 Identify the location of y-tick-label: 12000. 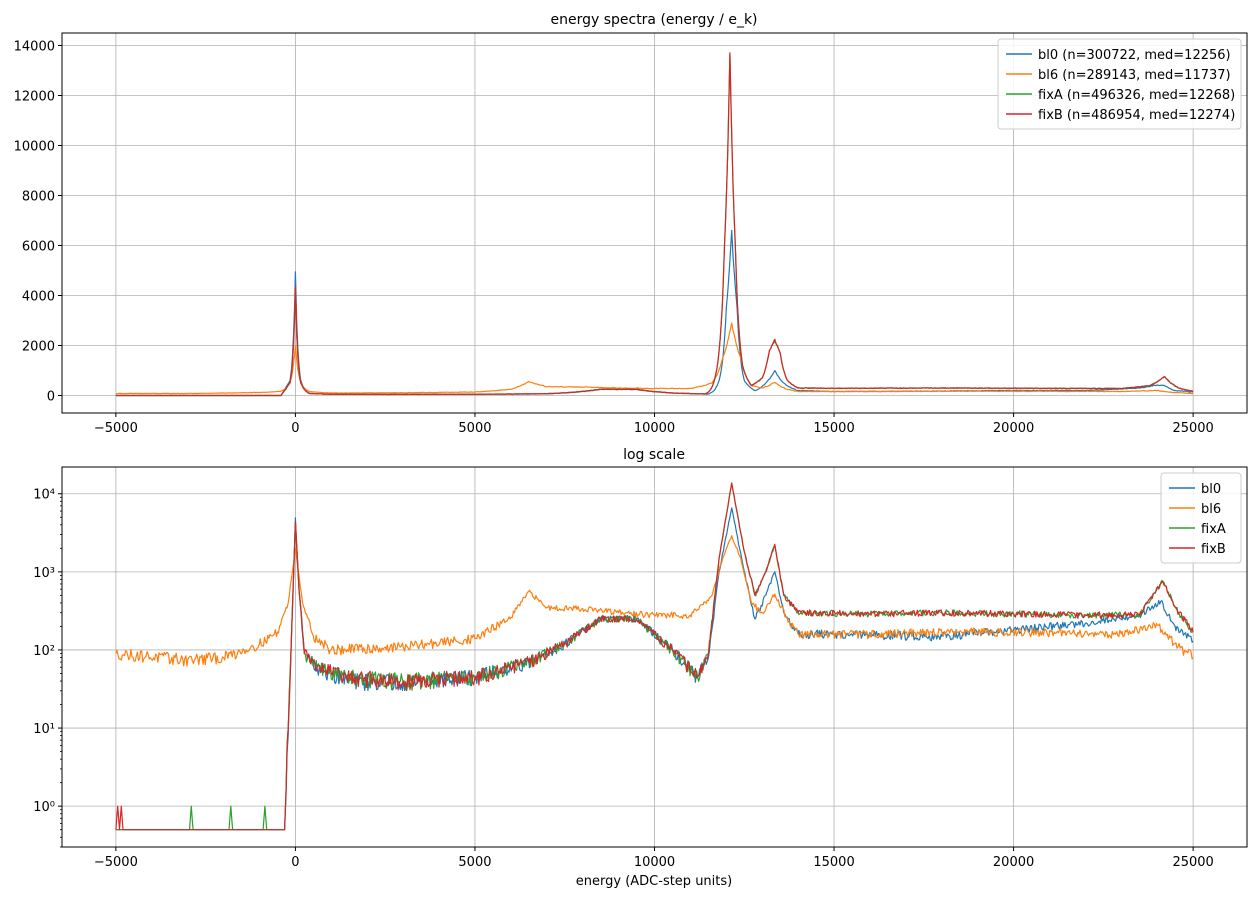
(34, 97).